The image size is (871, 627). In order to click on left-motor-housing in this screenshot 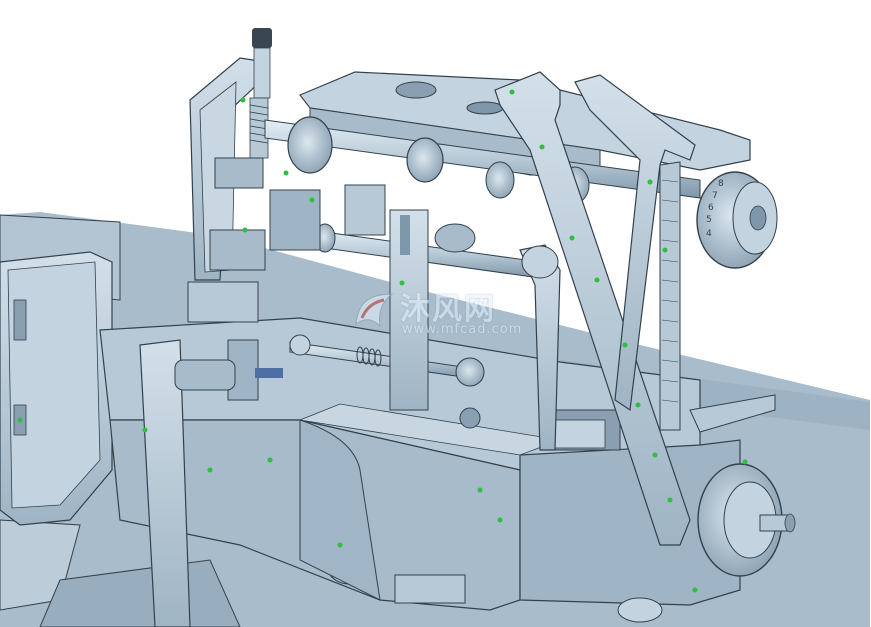, I will do `click(56, 388)`.